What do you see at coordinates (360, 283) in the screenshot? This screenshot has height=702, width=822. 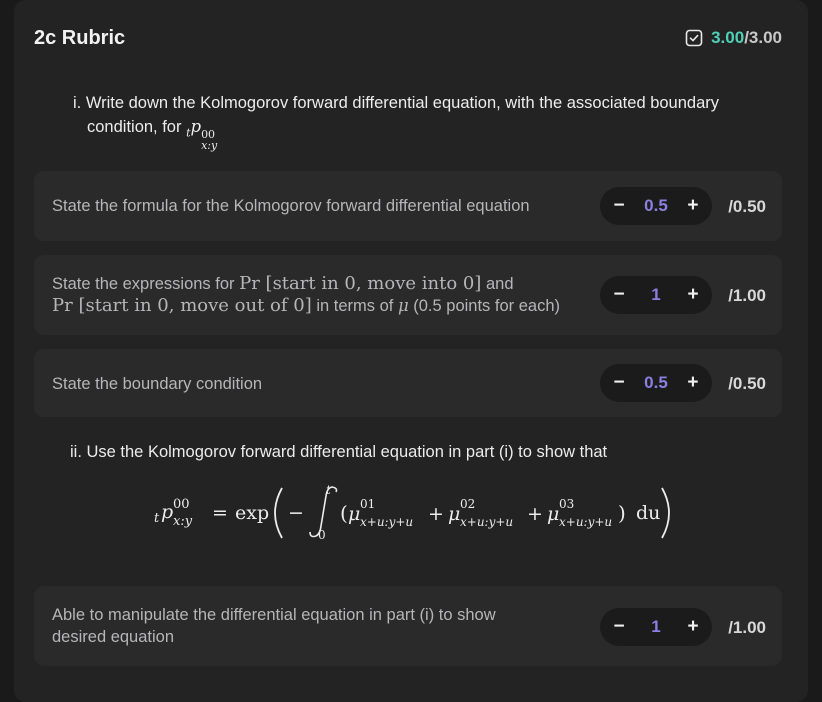 I see `criterion-2-line1-math: Pr [start in 0, move into 0]` at bounding box center [360, 283].